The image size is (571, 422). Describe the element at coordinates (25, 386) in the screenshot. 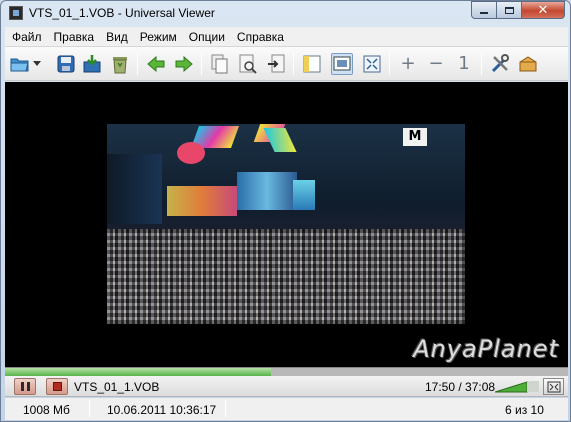

I see `pause-button` at that location.